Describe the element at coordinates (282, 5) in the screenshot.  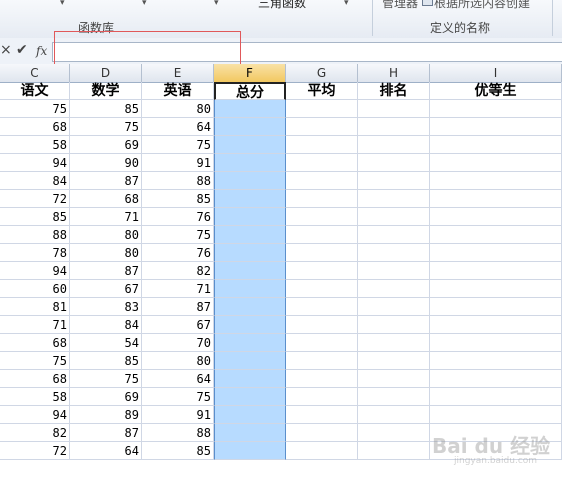
I see `common-functions-button: 三角函数` at that location.